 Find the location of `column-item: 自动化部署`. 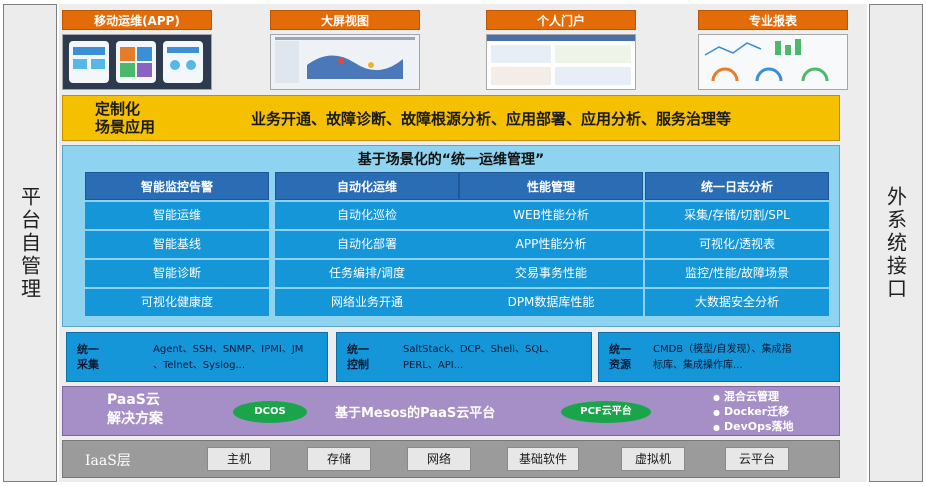

column-item: 自动化部署 is located at coordinates (367, 244).